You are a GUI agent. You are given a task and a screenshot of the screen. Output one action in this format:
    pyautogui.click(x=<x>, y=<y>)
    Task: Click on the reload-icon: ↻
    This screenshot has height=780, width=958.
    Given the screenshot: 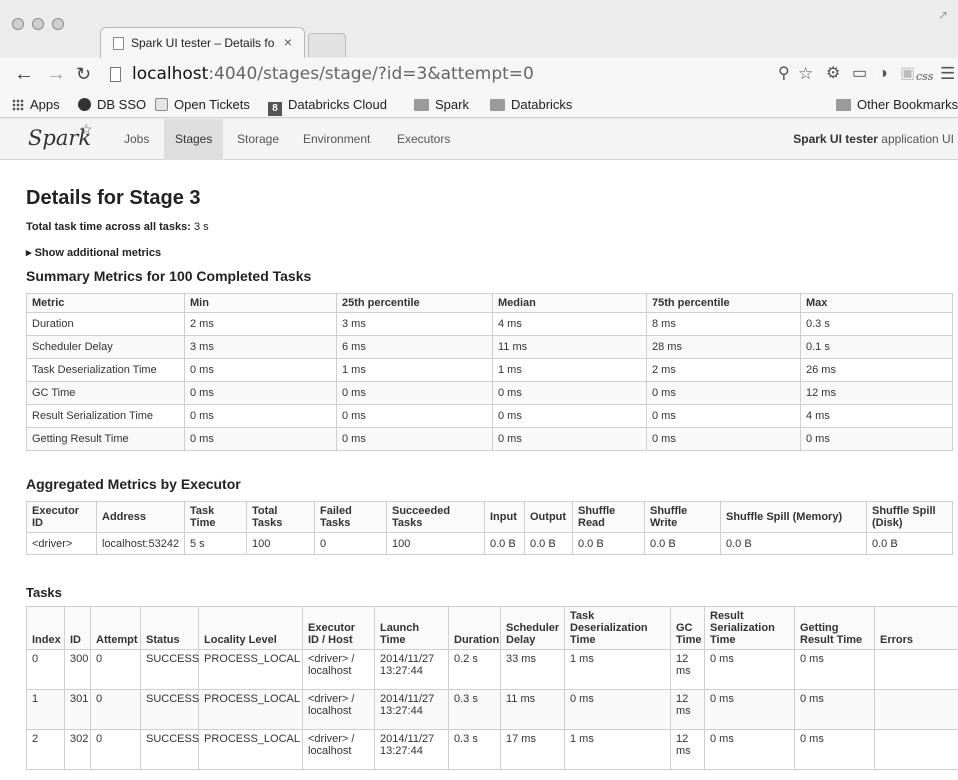 What is the action you would take?
    pyautogui.click(x=83, y=74)
    